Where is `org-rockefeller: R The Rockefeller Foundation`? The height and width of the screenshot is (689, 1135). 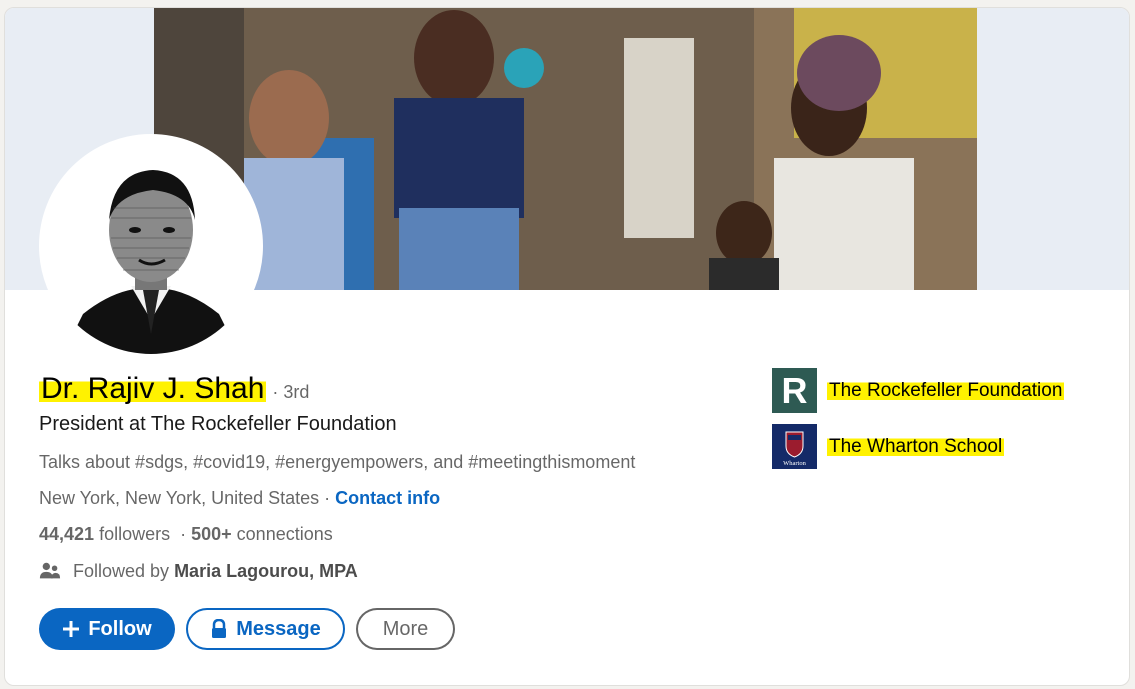 org-rockefeller: R The Rockefeller Foundation is located at coordinates (918, 390).